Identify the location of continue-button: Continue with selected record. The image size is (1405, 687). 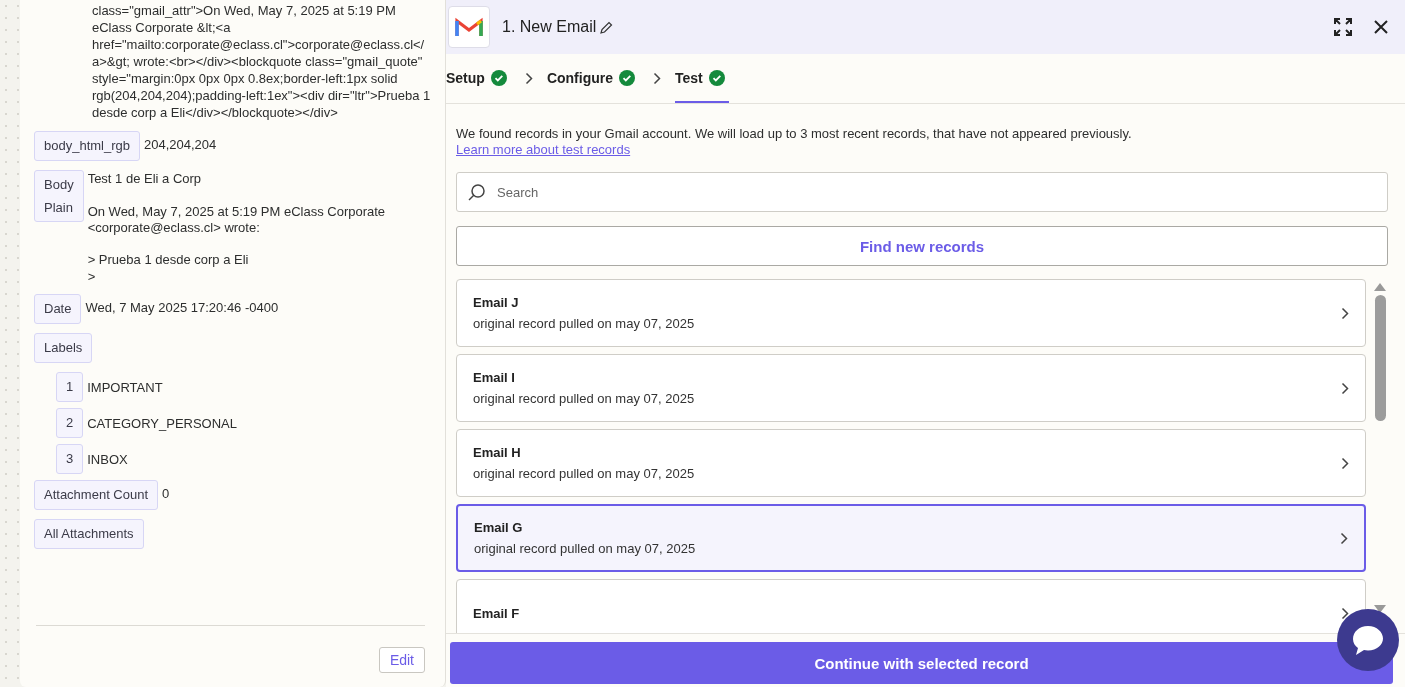
(921, 663).